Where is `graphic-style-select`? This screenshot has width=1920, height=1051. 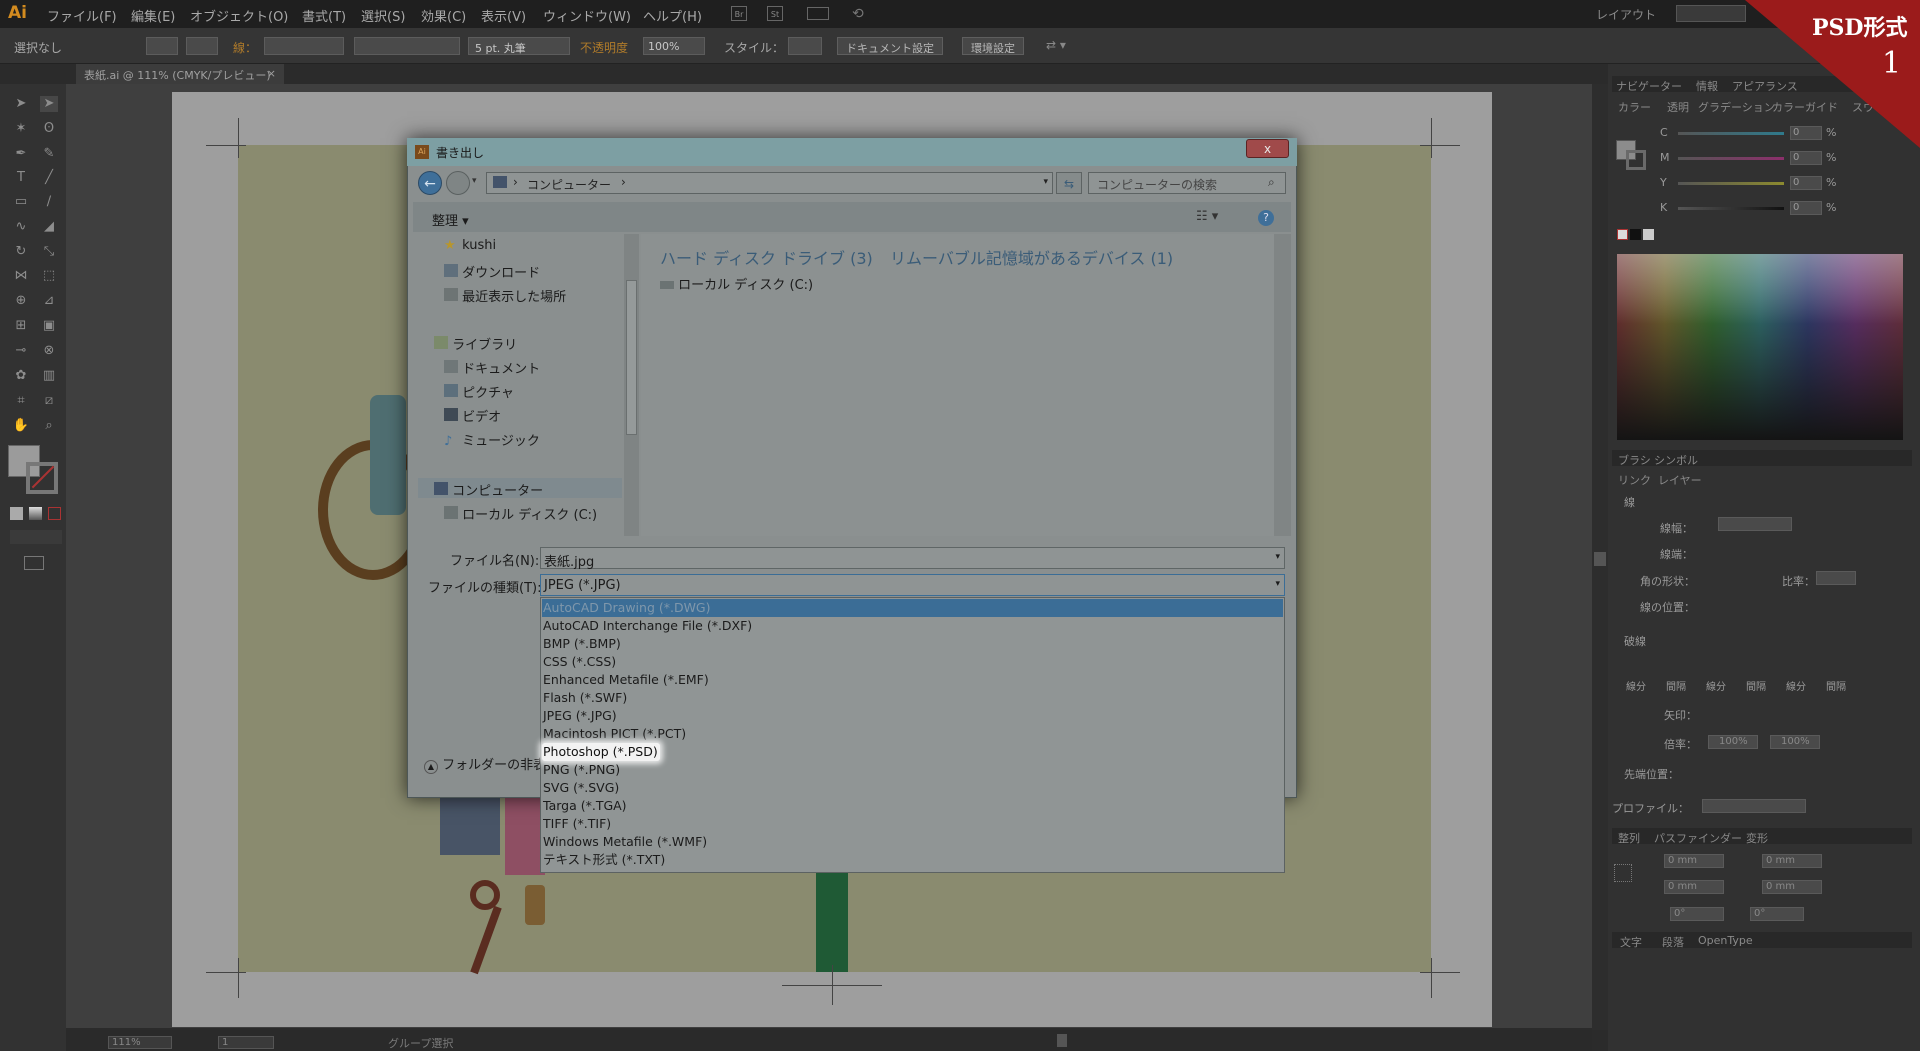
graphic-style-select is located at coordinates (805, 46).